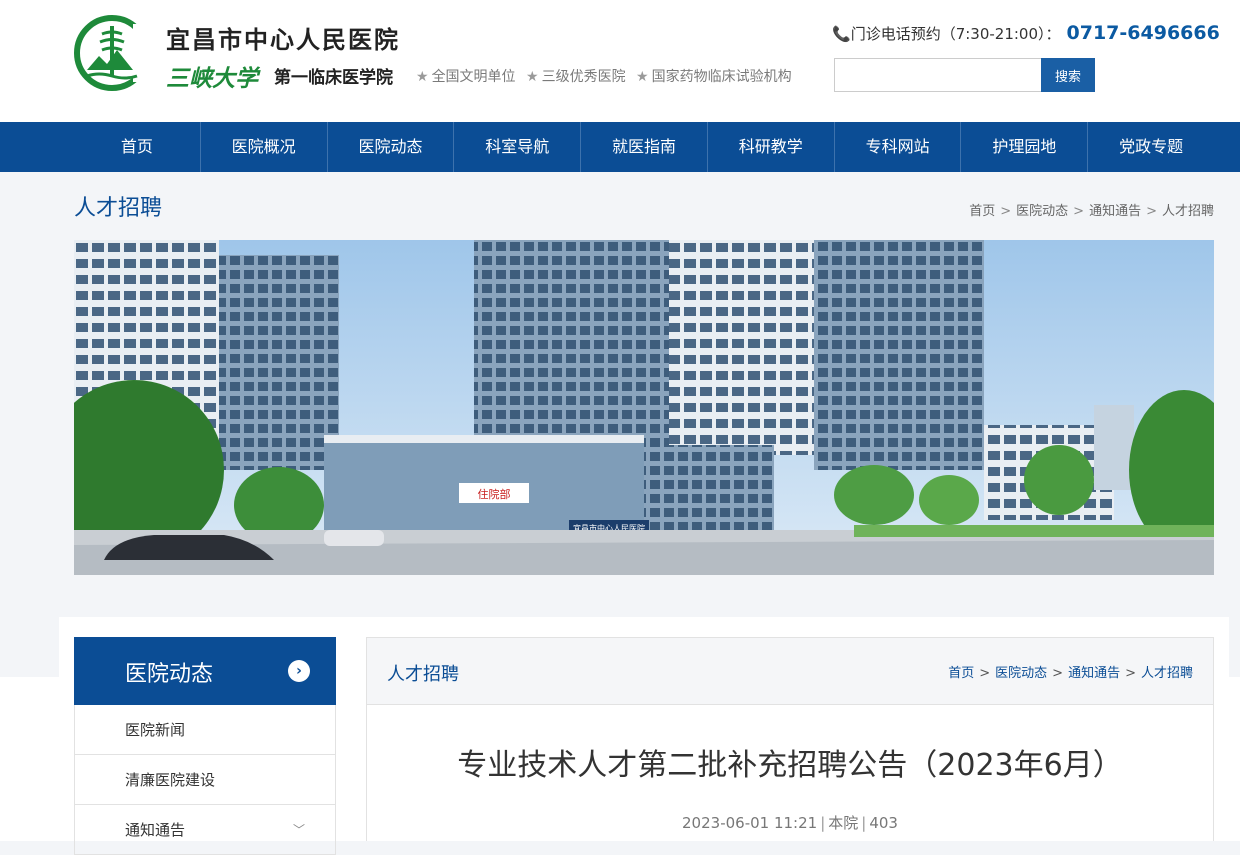 The image size is (1240, 855). I want to click on search-input, so click(938, 75).